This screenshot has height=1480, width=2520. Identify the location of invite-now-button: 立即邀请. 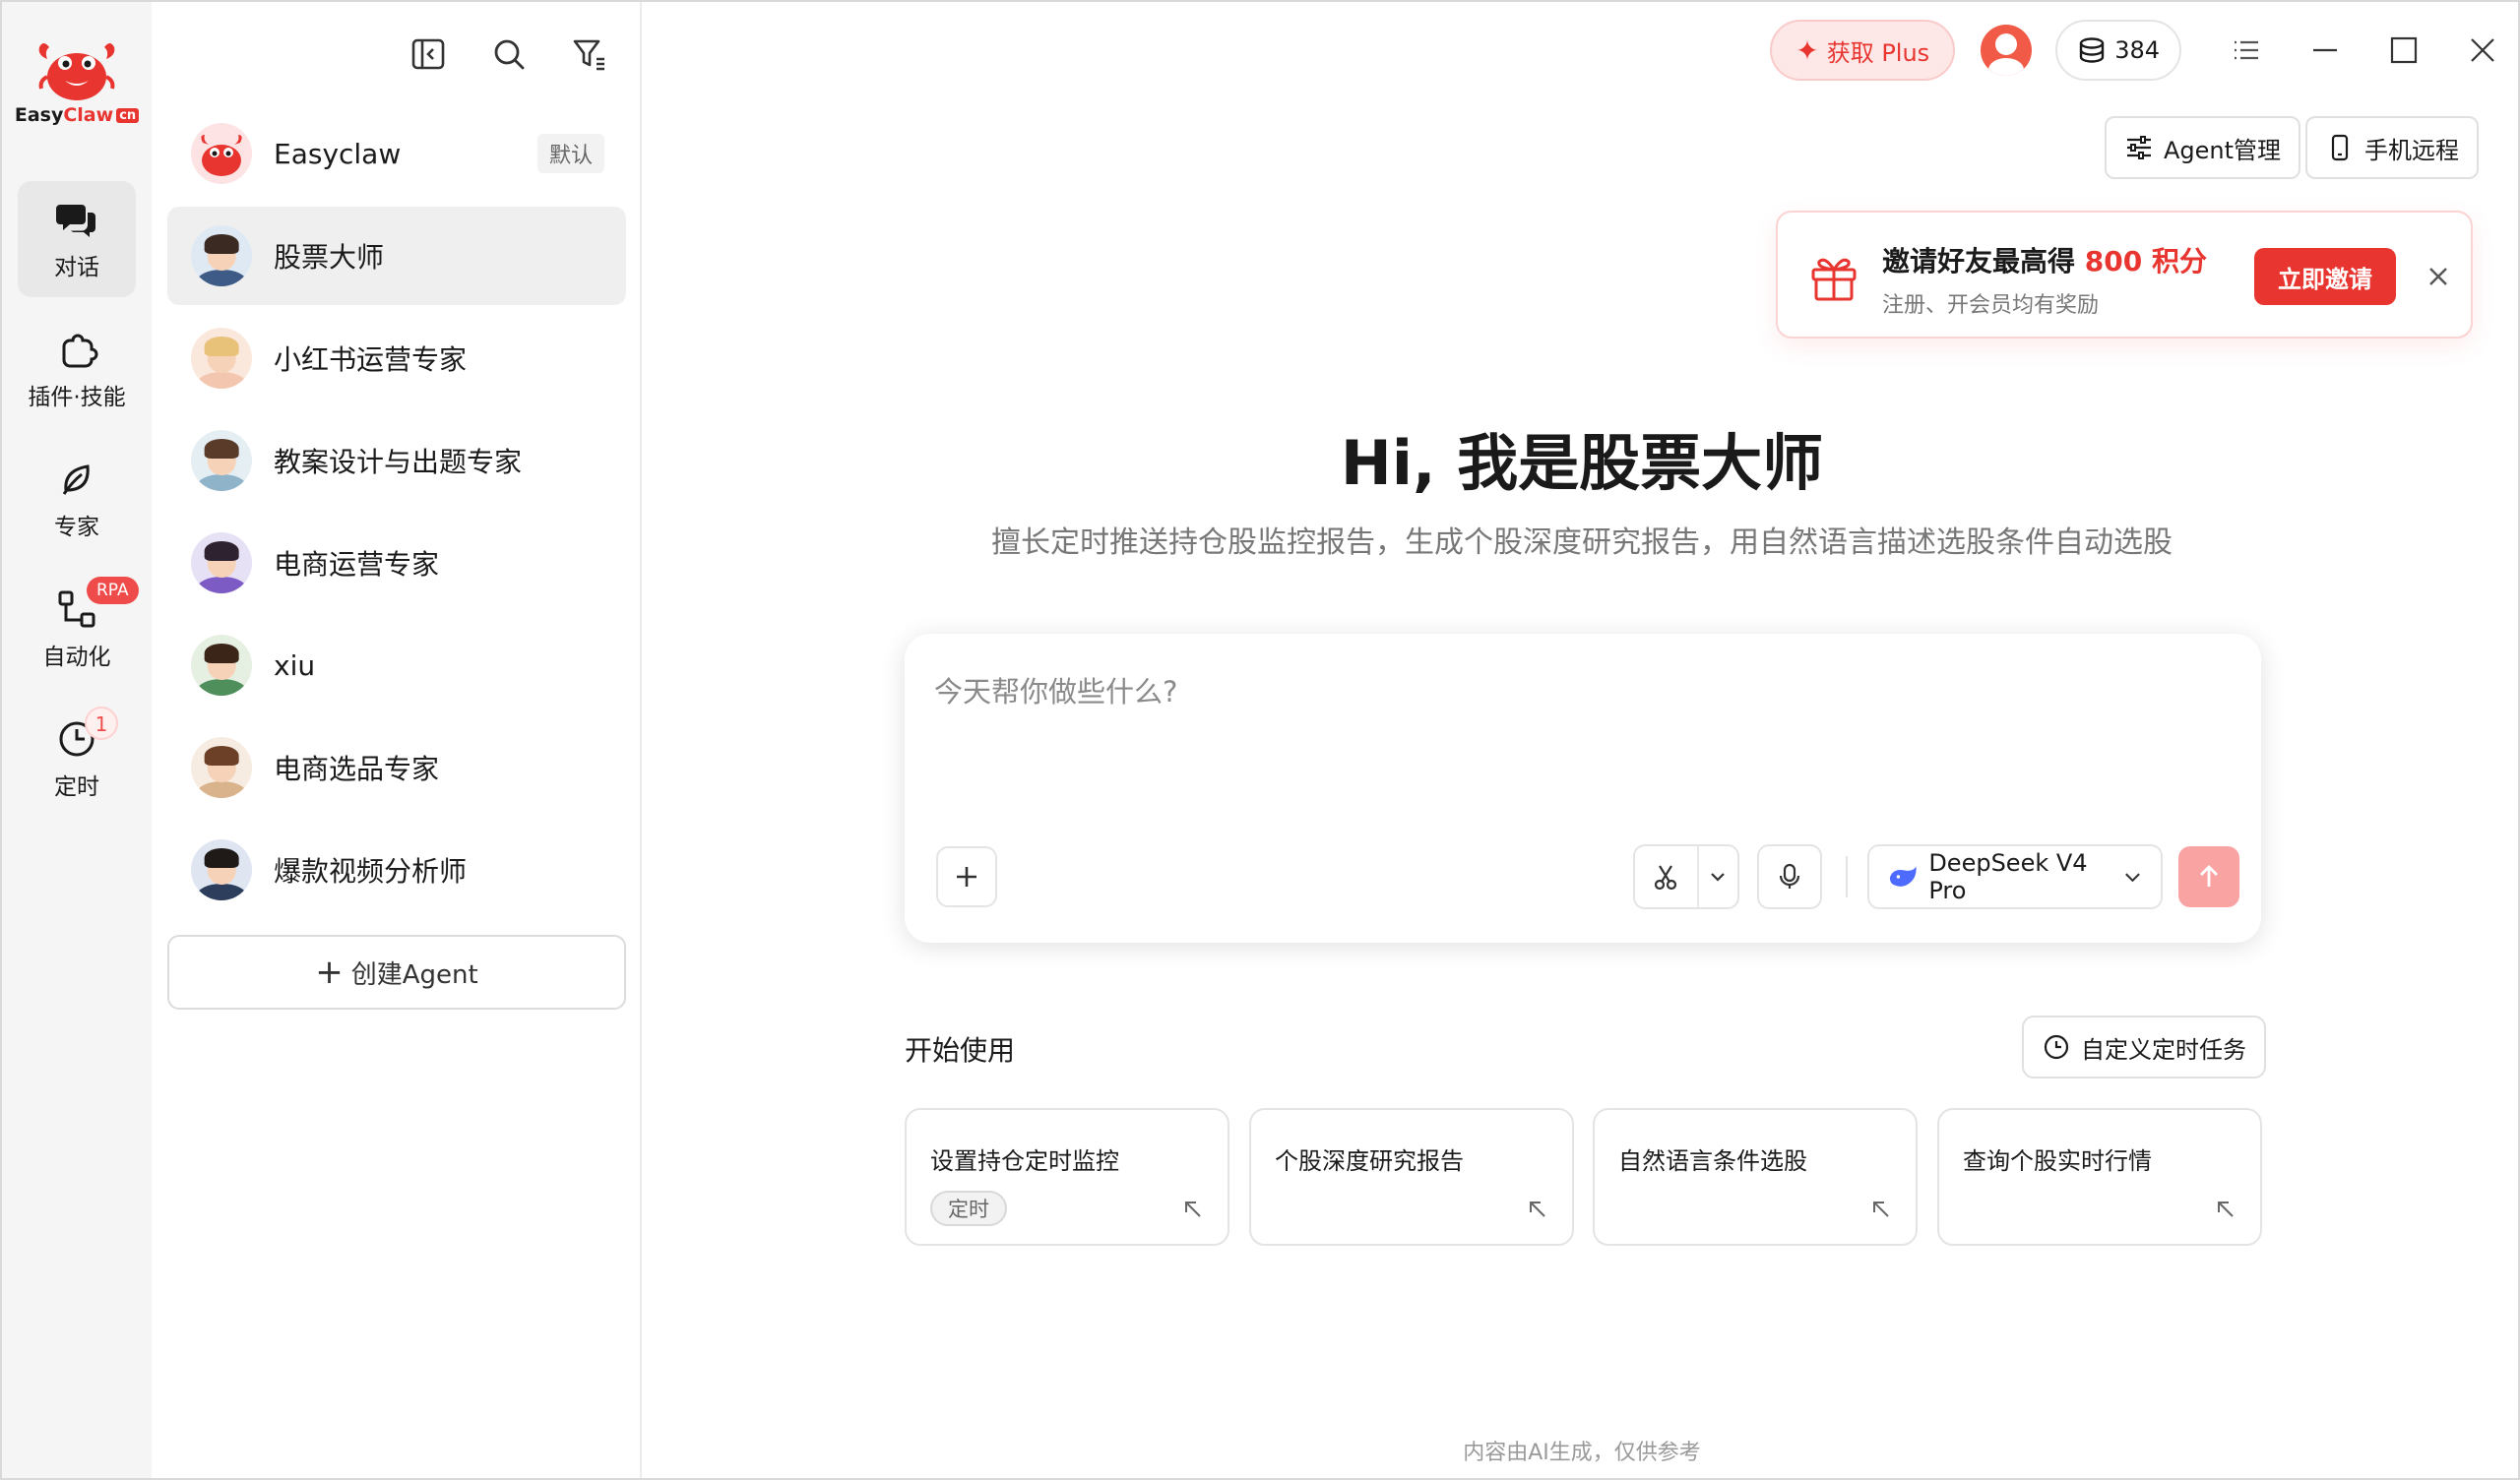
(2325, 276).